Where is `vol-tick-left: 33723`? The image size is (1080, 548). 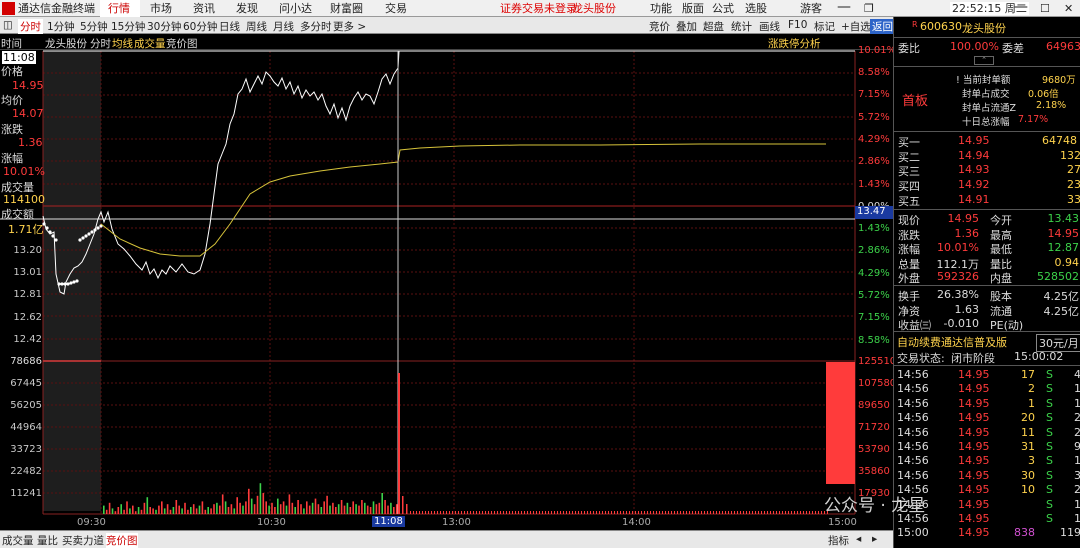 vol-tick-left: 33723 is located at coordinates (26, 449).